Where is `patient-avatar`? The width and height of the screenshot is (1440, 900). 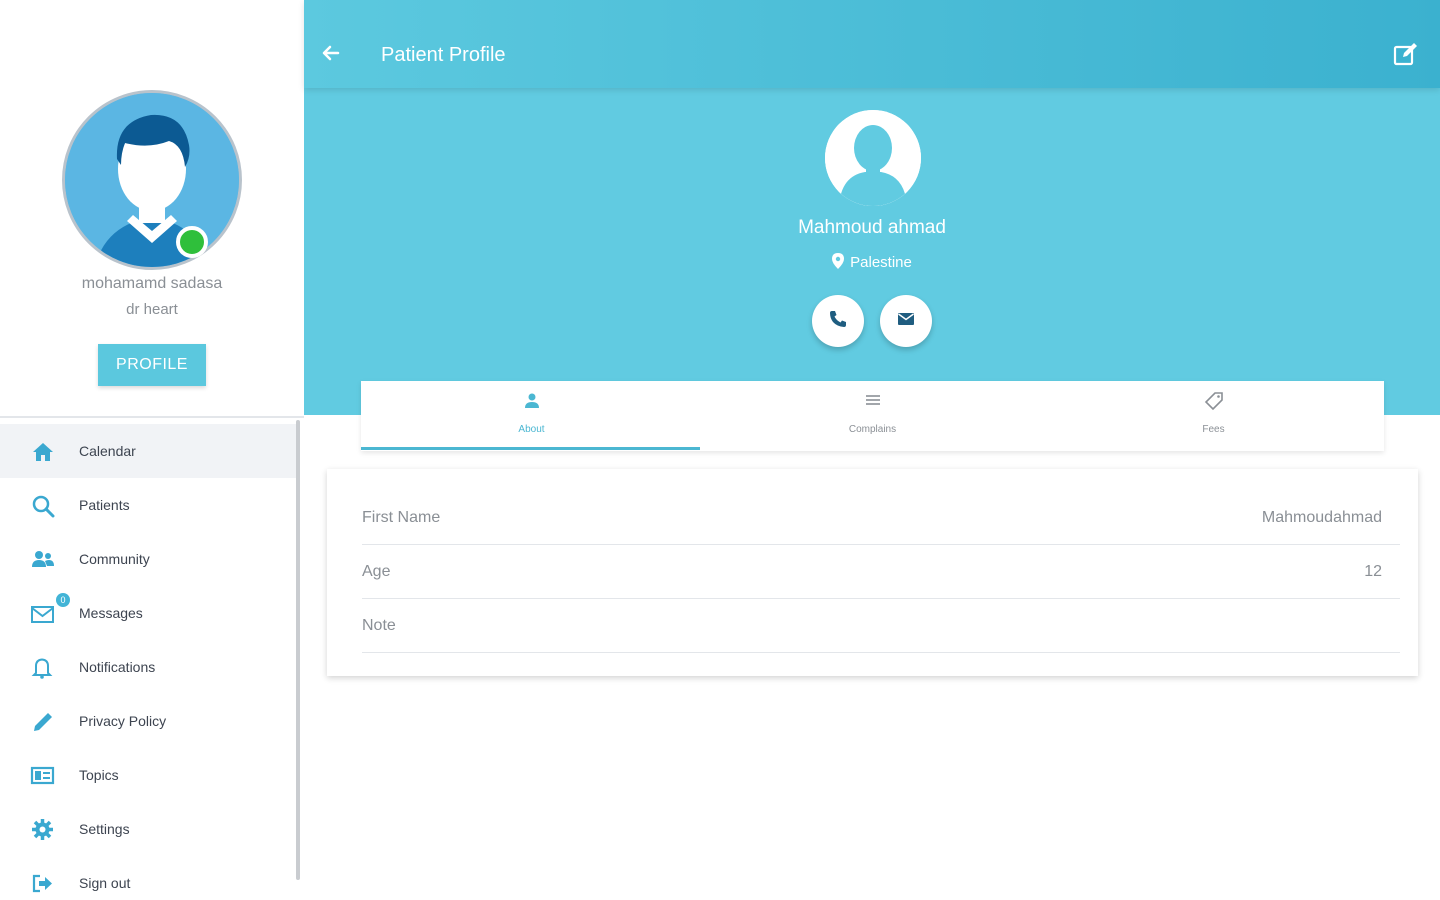
patient-avatar is located at coordinates (873, 158).